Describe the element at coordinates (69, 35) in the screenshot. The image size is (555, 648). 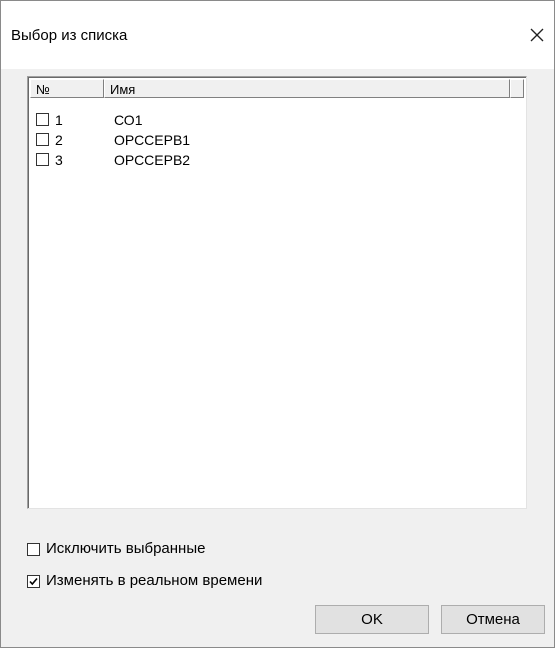
I see `window-title: Выбор из списка` at that location.